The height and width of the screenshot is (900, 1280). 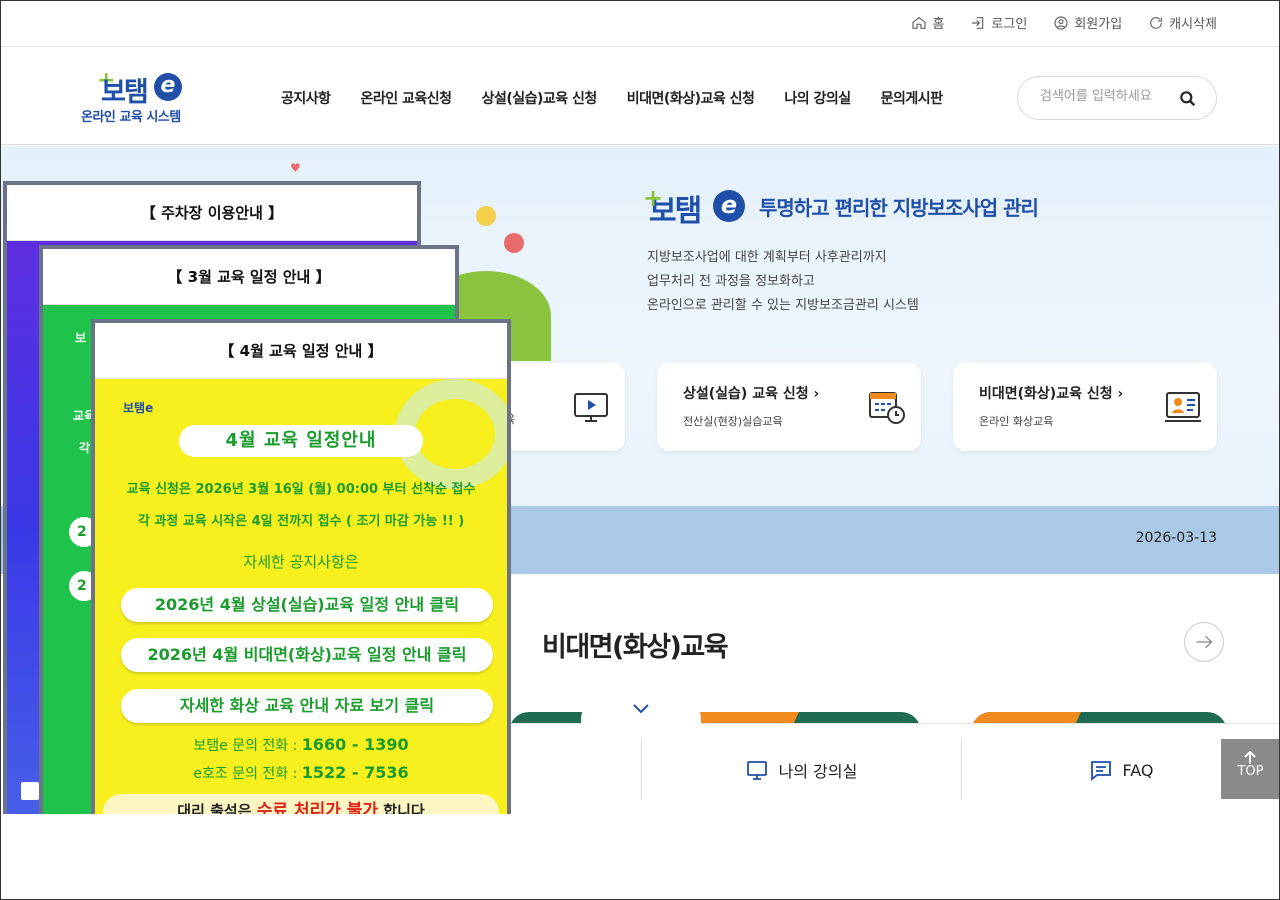 What do you see at coordinates (1100, 771) in the screenshot?
I see `chat-icon` at bounding box center [1100, 771].